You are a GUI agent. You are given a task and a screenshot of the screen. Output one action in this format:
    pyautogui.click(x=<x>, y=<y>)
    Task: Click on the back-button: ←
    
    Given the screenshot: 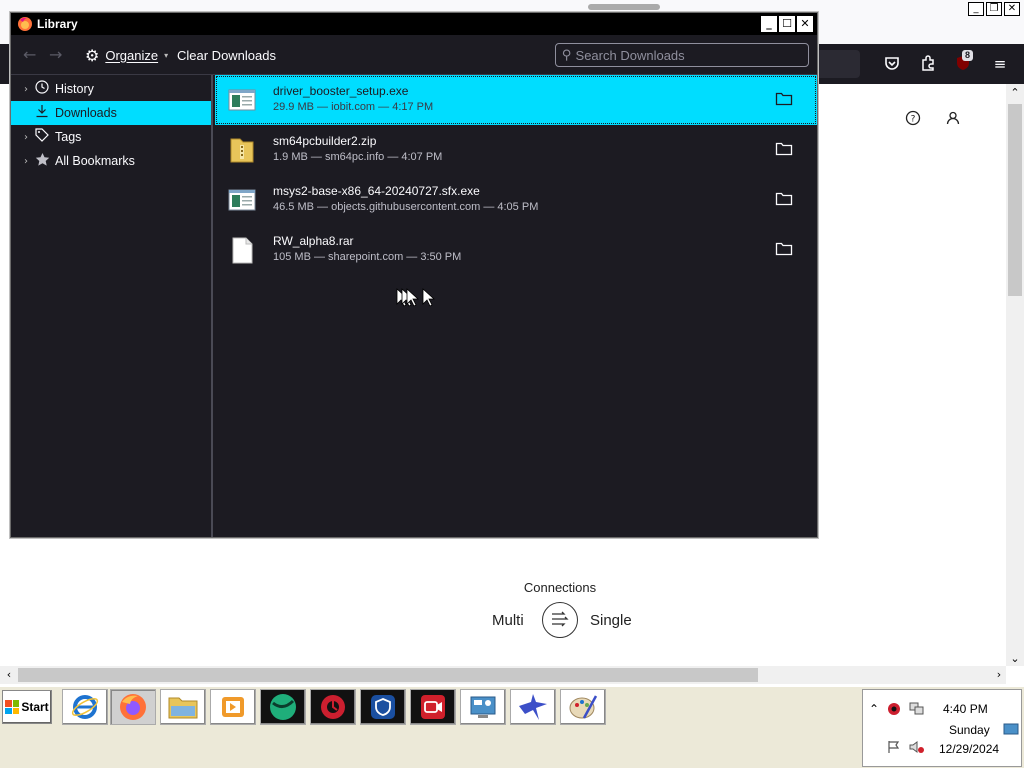 What is the action you would take?
    pyautogui.click(x=29, y=54)
    